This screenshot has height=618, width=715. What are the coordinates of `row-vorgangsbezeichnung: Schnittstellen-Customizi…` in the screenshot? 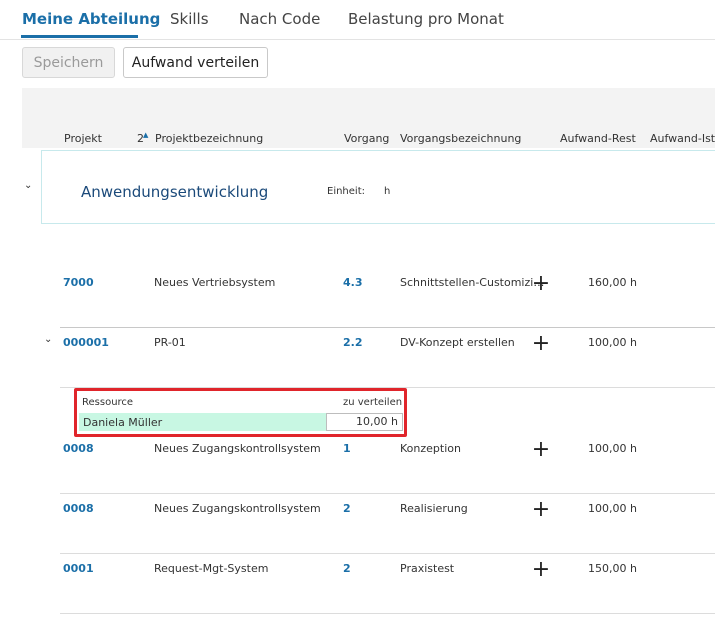 It's located at (472, 282).